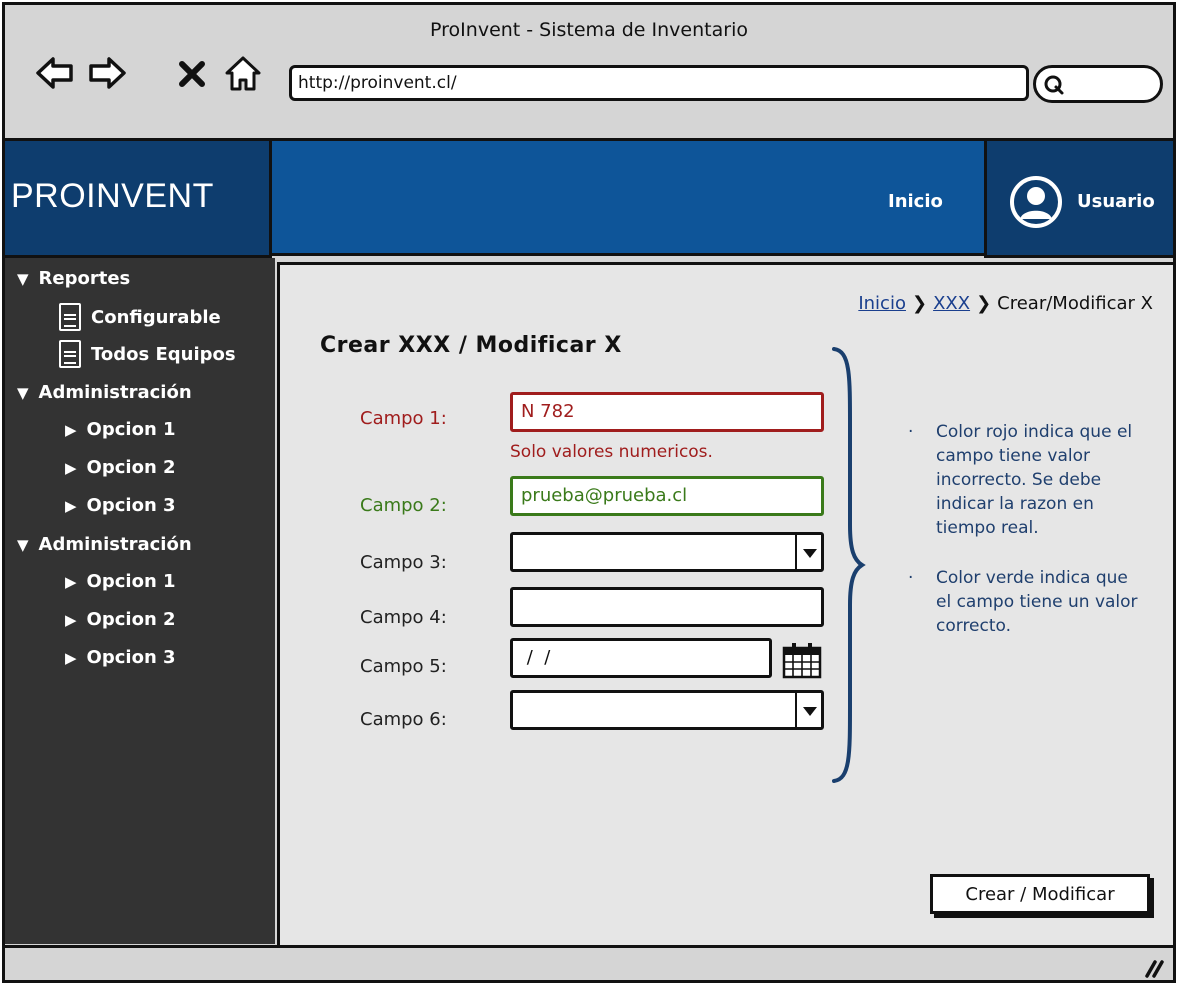 The height and width of the screenshot is (985, 1178). Describe the element at coordinates (1040, 894) in the screenshot. I see `submit-button: Crear / Modificar` at that location.